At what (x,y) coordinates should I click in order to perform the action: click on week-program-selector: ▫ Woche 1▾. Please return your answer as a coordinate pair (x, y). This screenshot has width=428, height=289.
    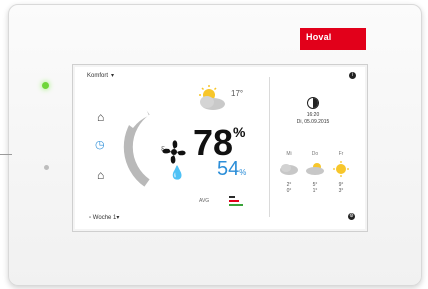
    Looking at the image, I should click on (104, 217).